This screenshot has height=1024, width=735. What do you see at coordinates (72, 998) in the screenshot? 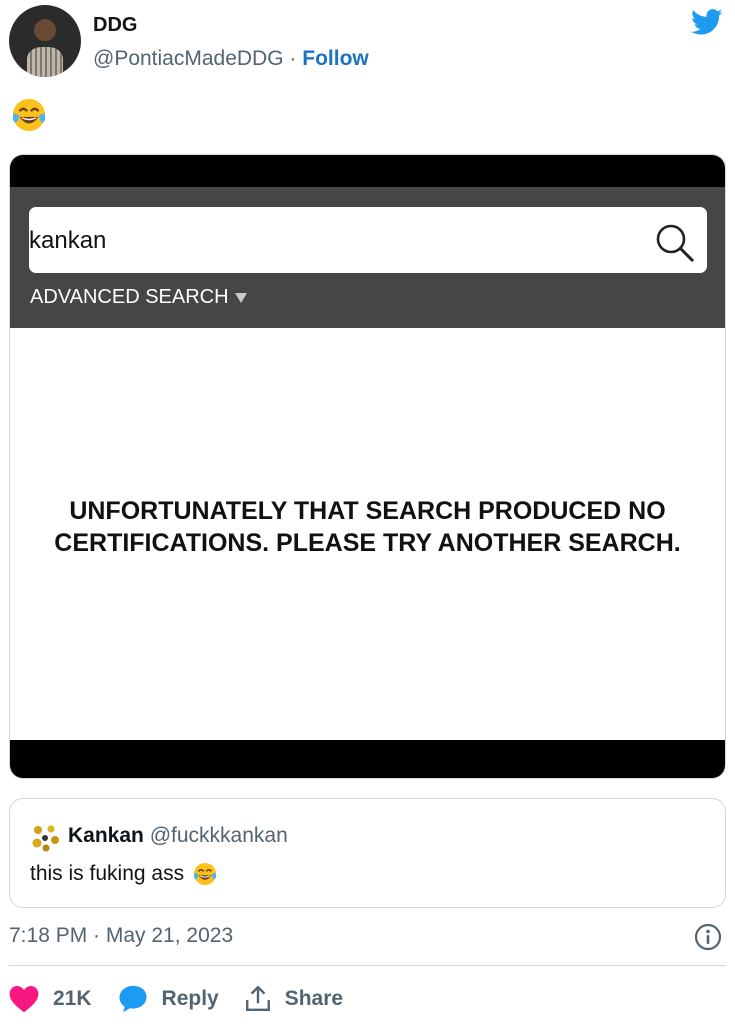
I see `like-count: 21K` at bounding box center [72, 998].